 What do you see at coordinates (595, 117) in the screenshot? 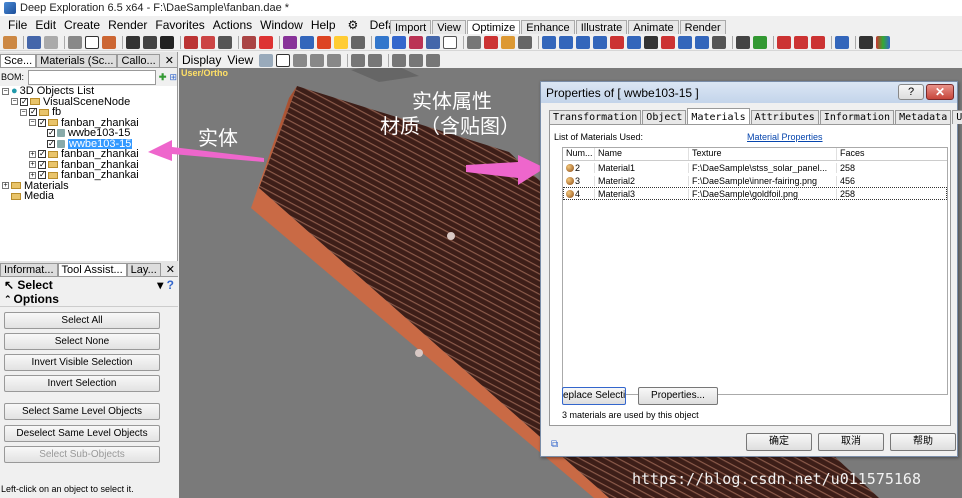
I see `tab-transformation: Transformation` at bounding box center [595, 117].